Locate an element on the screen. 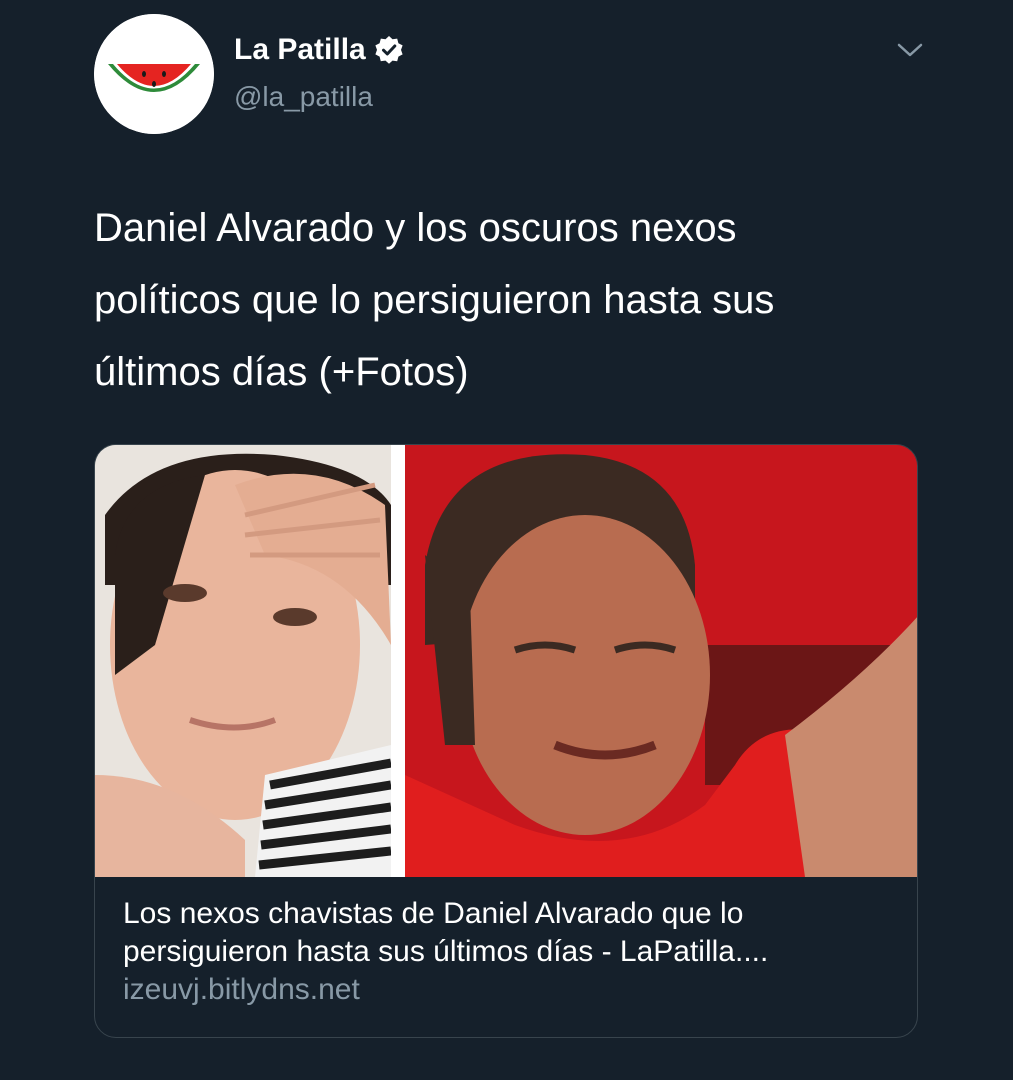 The image size is (1013, 1080). author-display-name: La Patilla is located at coordinates (300, 50).